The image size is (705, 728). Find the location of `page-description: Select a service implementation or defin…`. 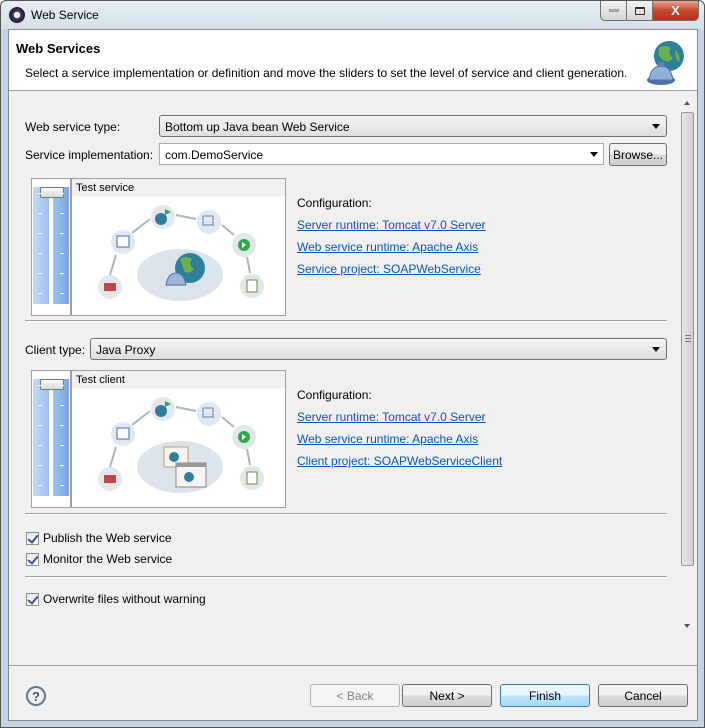

page-description: Select a service implementation or defin… is located at coordinates (326, 73).